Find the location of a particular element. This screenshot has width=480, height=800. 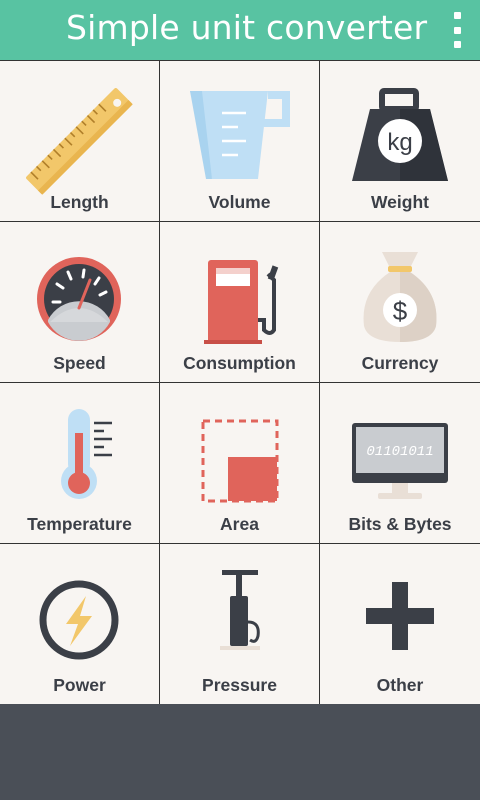

category-tile-consumption: Consumption is located at coordinates (239, 302).